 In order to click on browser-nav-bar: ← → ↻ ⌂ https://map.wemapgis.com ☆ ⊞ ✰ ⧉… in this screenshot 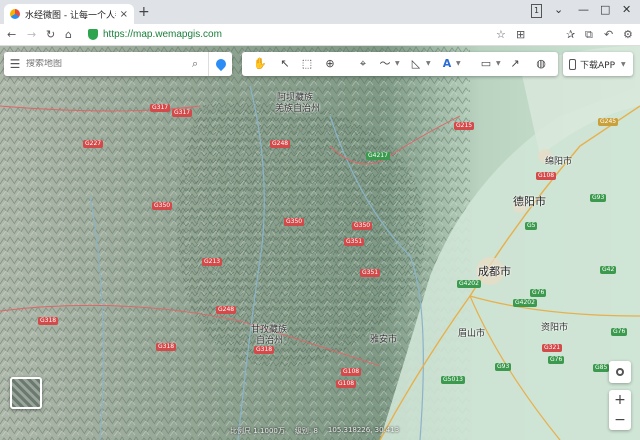, I will do `click(320, 35)`.